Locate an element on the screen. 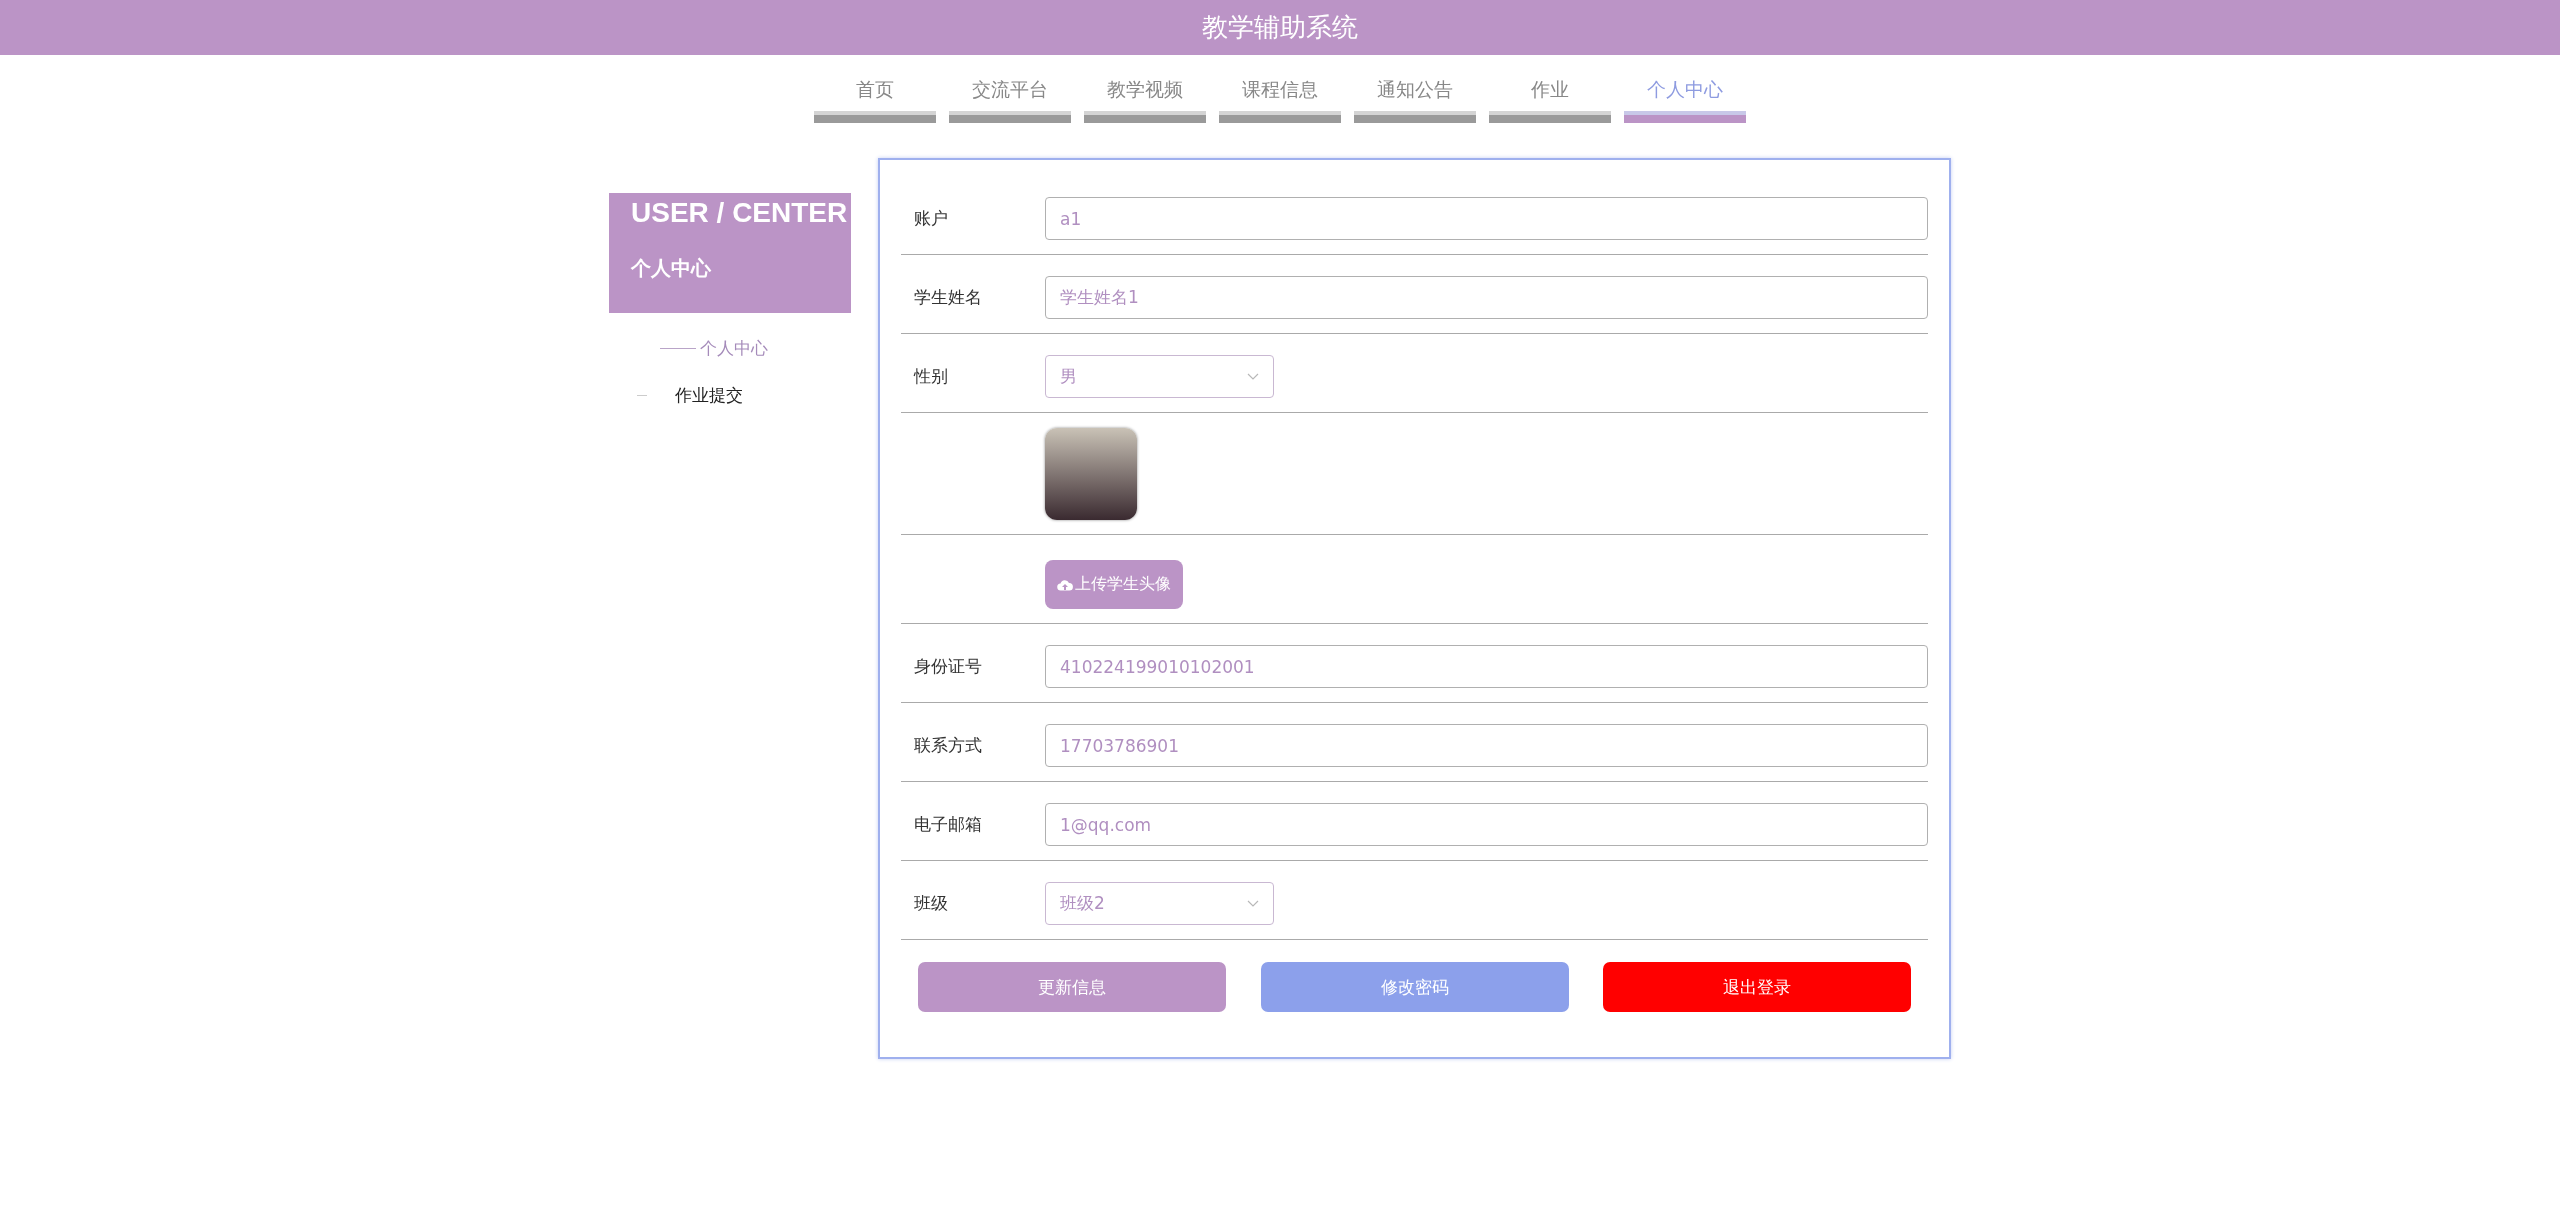  nav-tab: 作业 is located at coordinates (1550, 100).